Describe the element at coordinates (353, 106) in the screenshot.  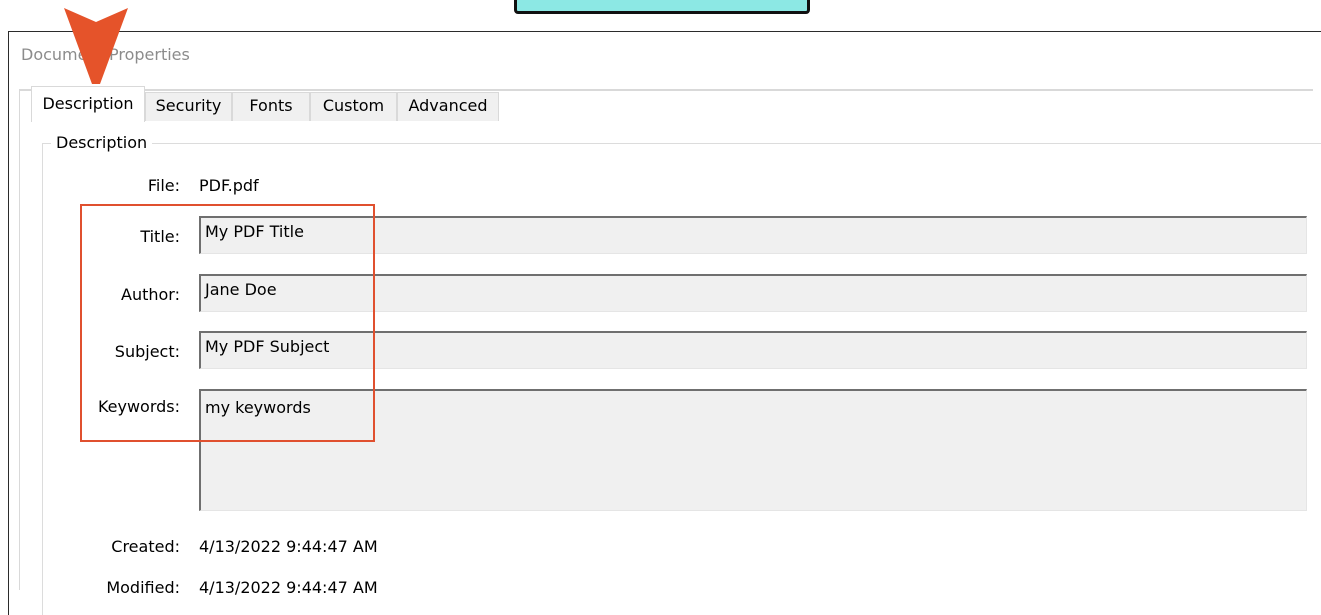
I see `tab-custom: Custom` at that location.